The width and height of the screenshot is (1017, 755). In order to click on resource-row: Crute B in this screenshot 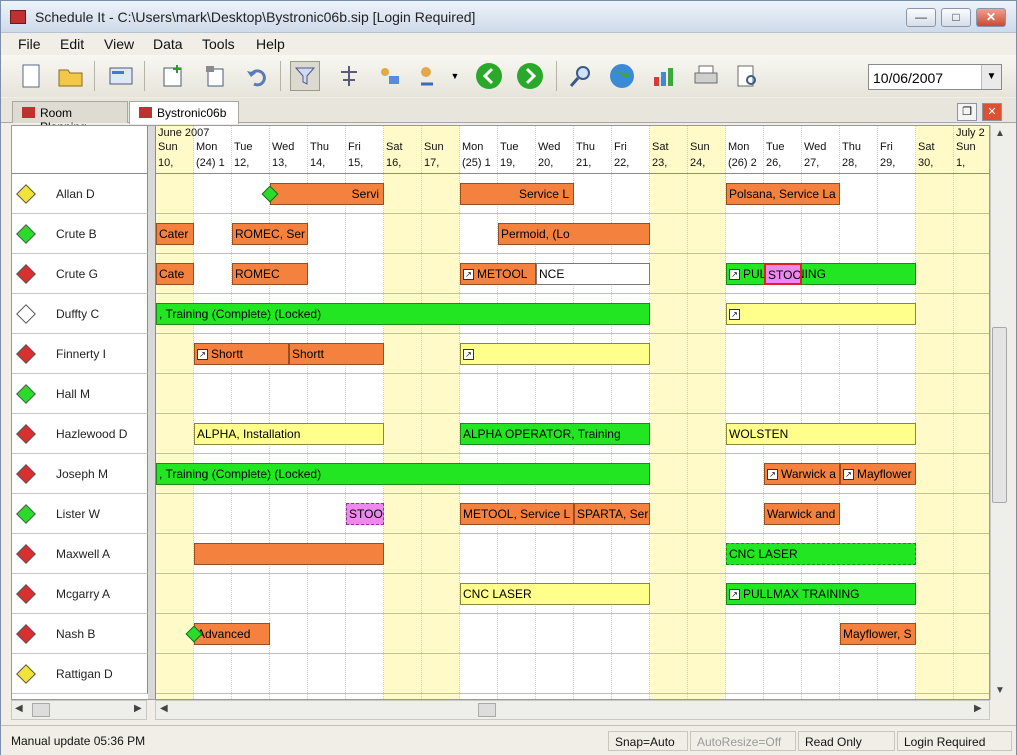, I will do `click(80, 234)`.